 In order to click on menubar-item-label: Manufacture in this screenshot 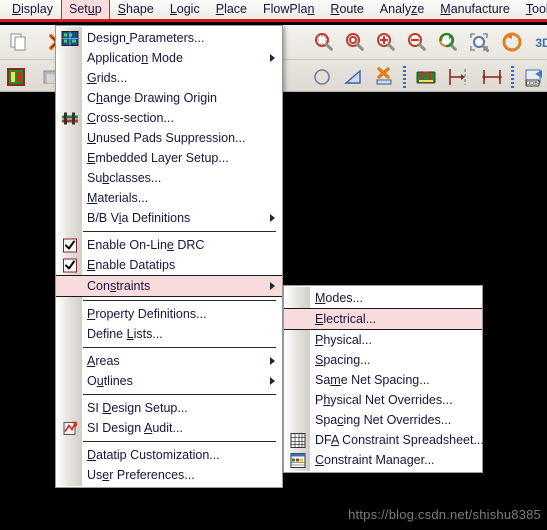, I will do `click(475, 9)`.